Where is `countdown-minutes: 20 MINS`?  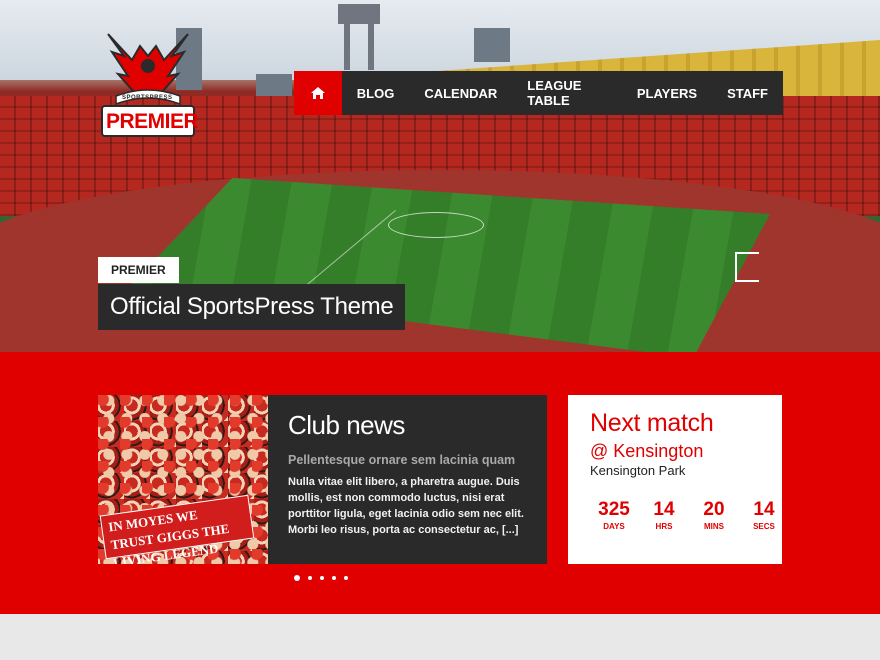
countdown-minutes: 20 MINS is located at coordinates (714, 516).